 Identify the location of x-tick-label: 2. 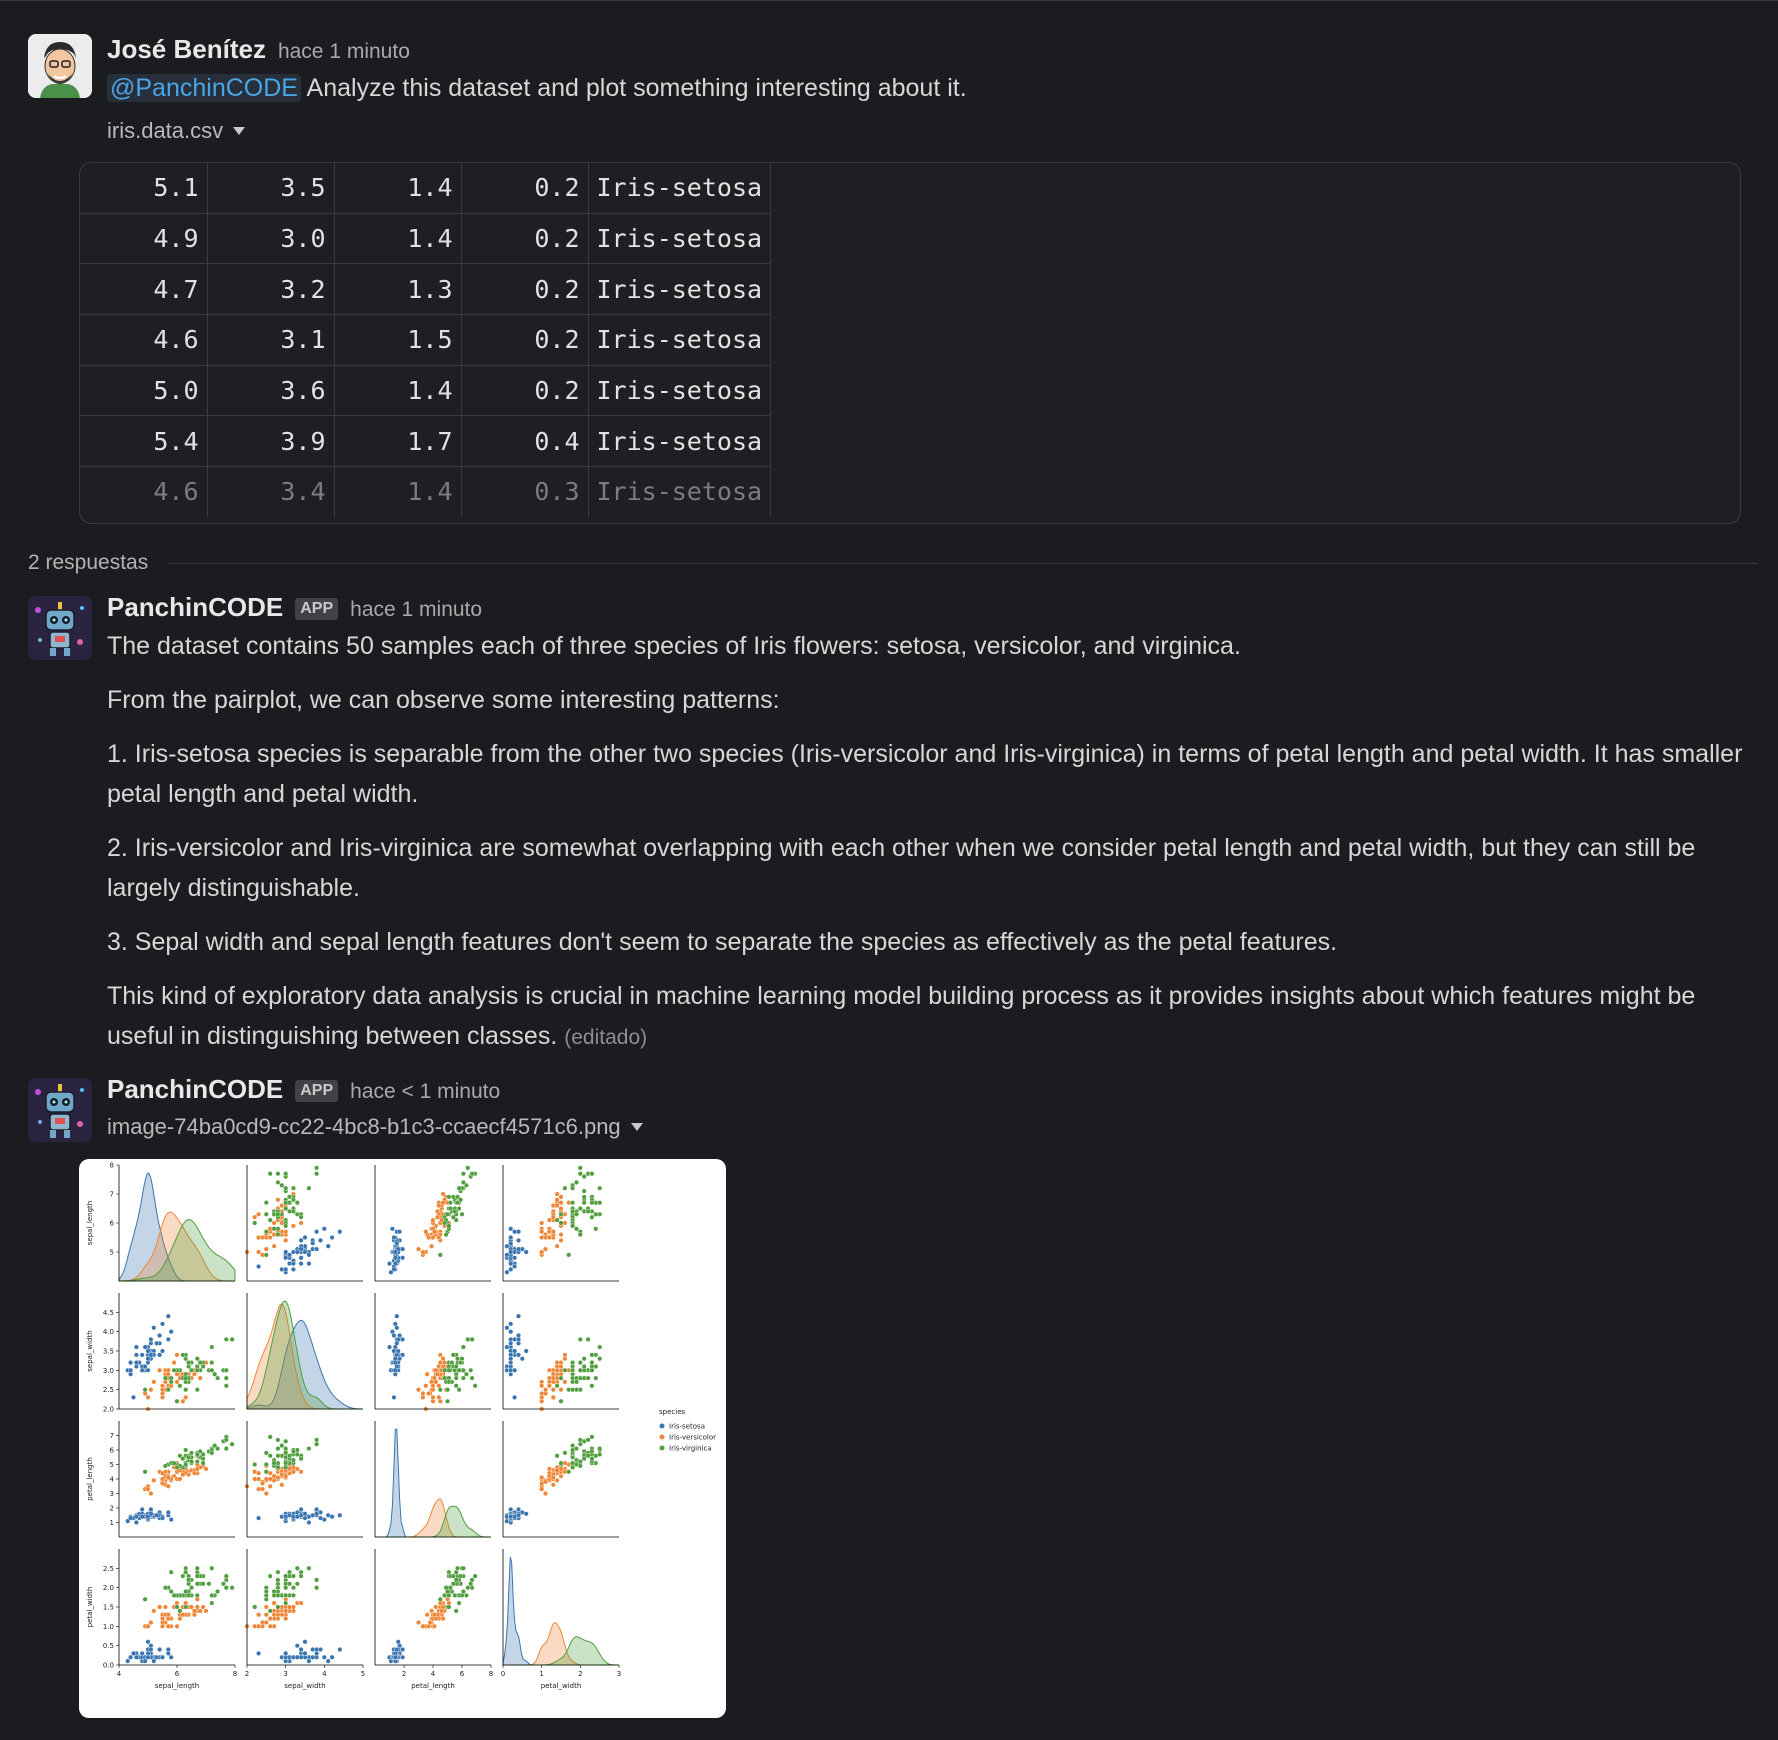
(404, 1674).